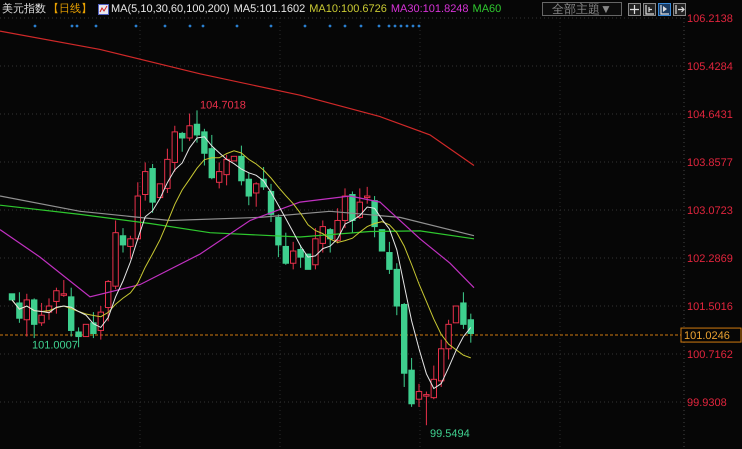  Describe the element at coordinates (170, 9) in the screenshot. I see `indicator-label: MA(5,10,30,60,100,200)` at that location.